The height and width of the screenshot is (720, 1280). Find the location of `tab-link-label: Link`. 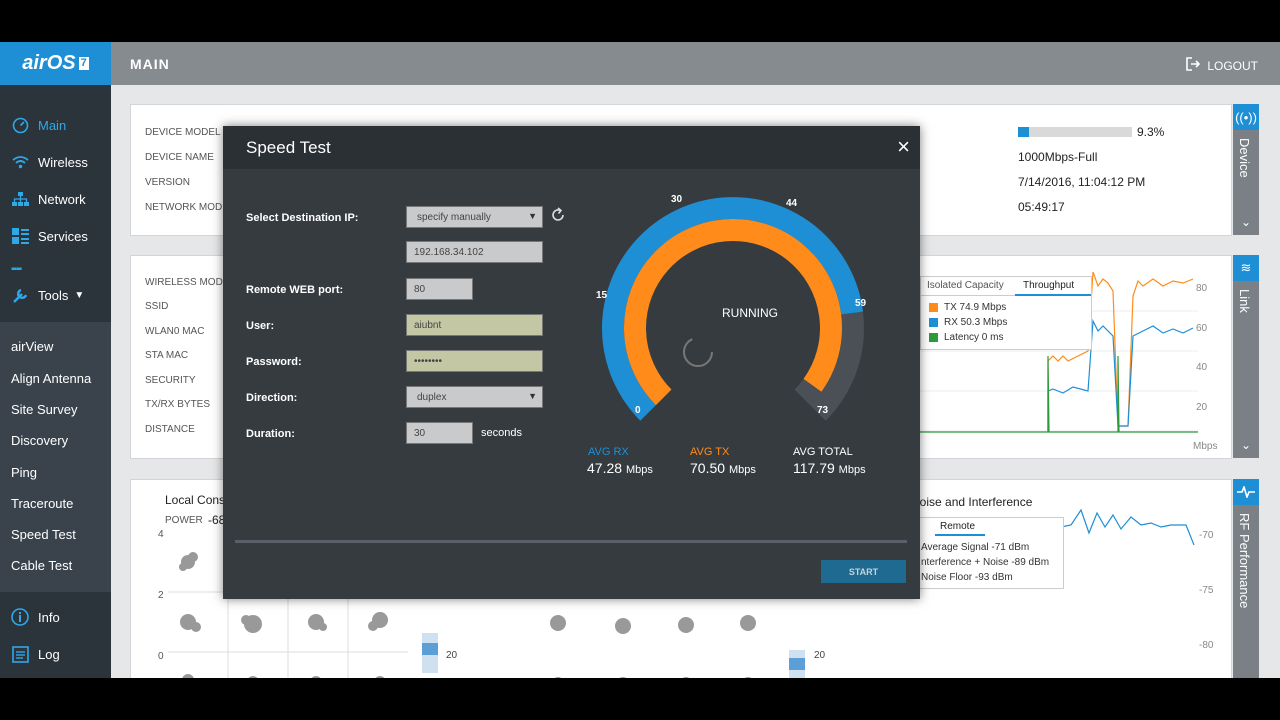

tab-link-label: Link is located at coordinates (1244, 301).